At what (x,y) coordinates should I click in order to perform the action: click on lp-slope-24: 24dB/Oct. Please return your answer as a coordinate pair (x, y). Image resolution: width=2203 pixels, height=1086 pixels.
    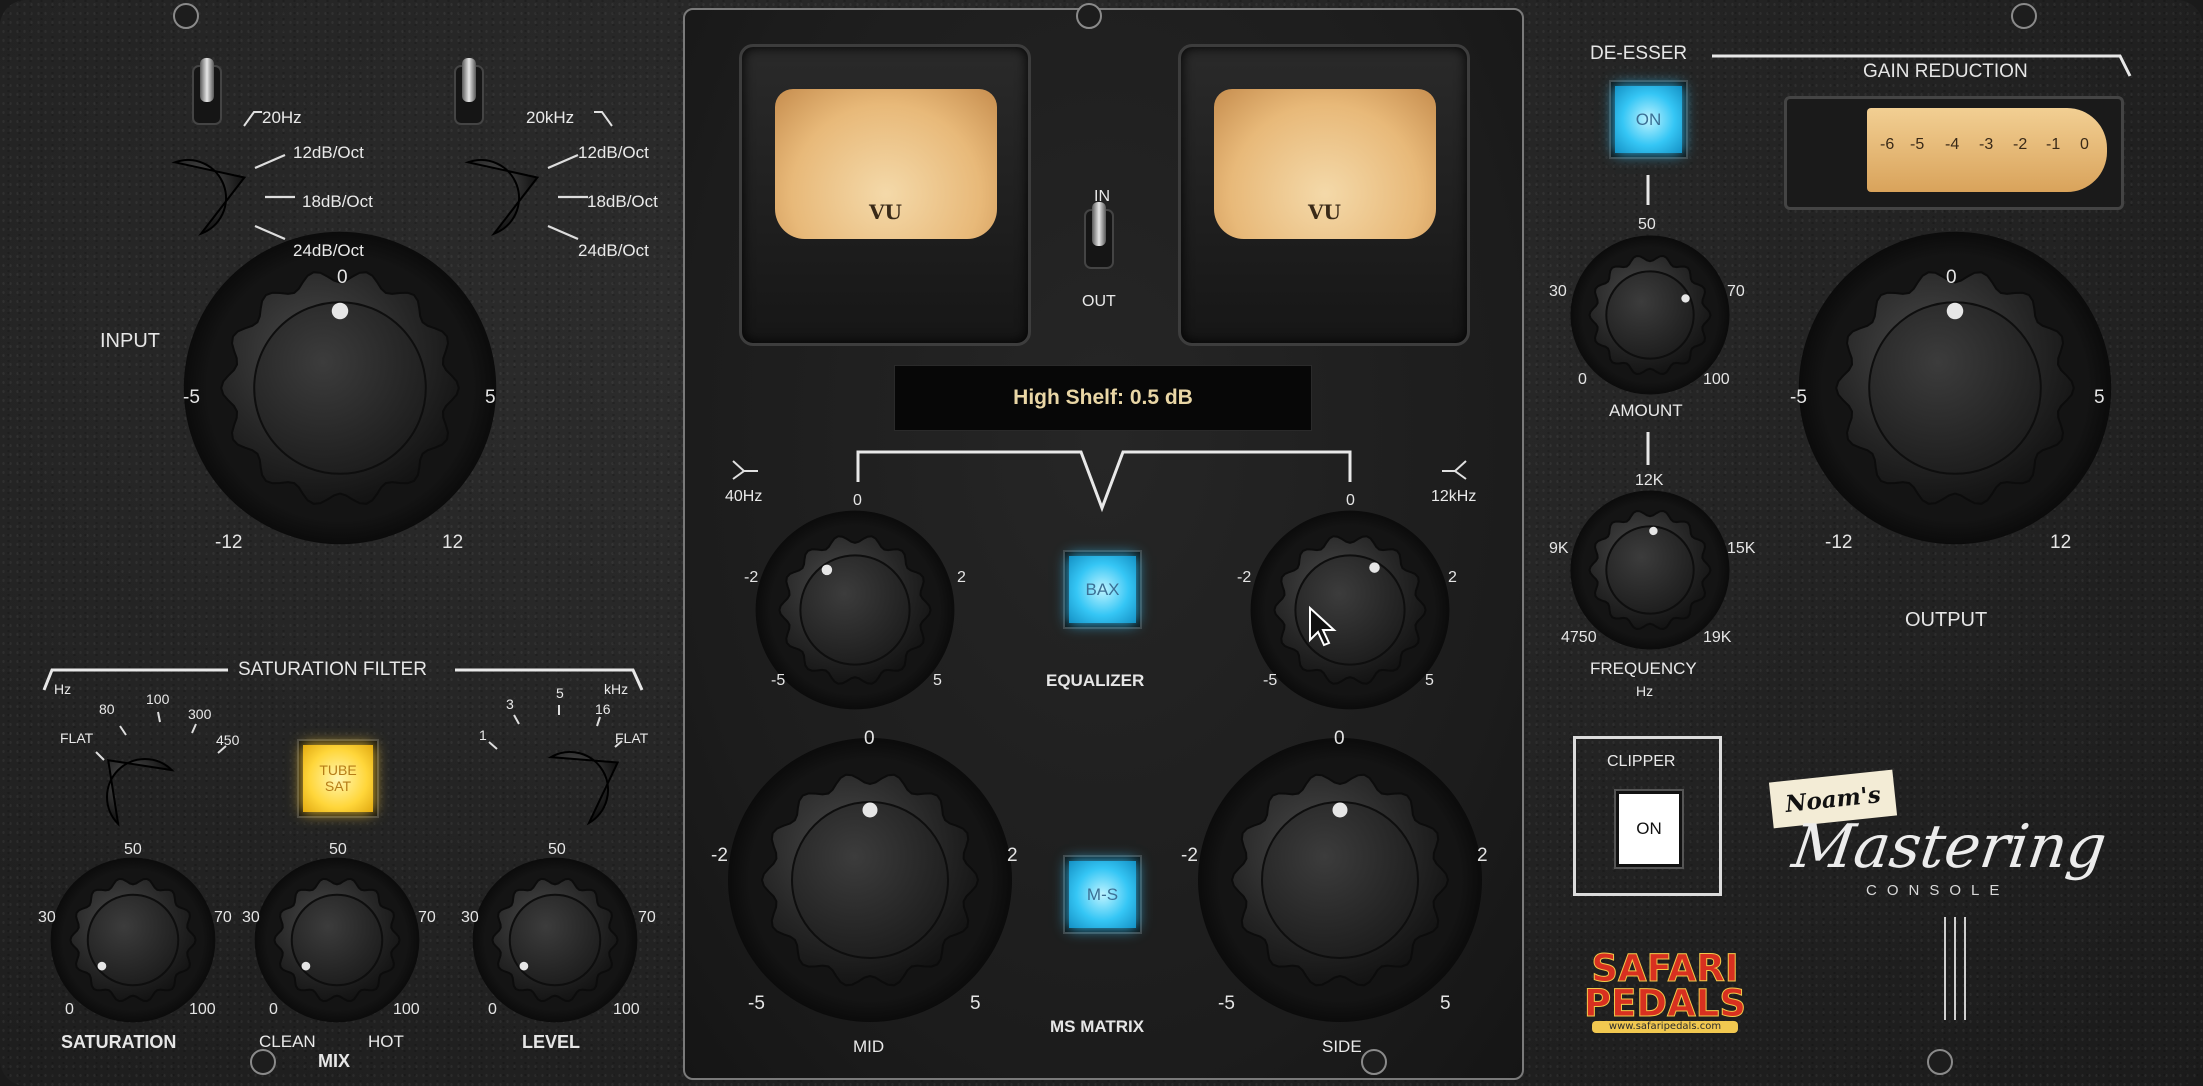
    Looking at the image, I should click on (613, 250).